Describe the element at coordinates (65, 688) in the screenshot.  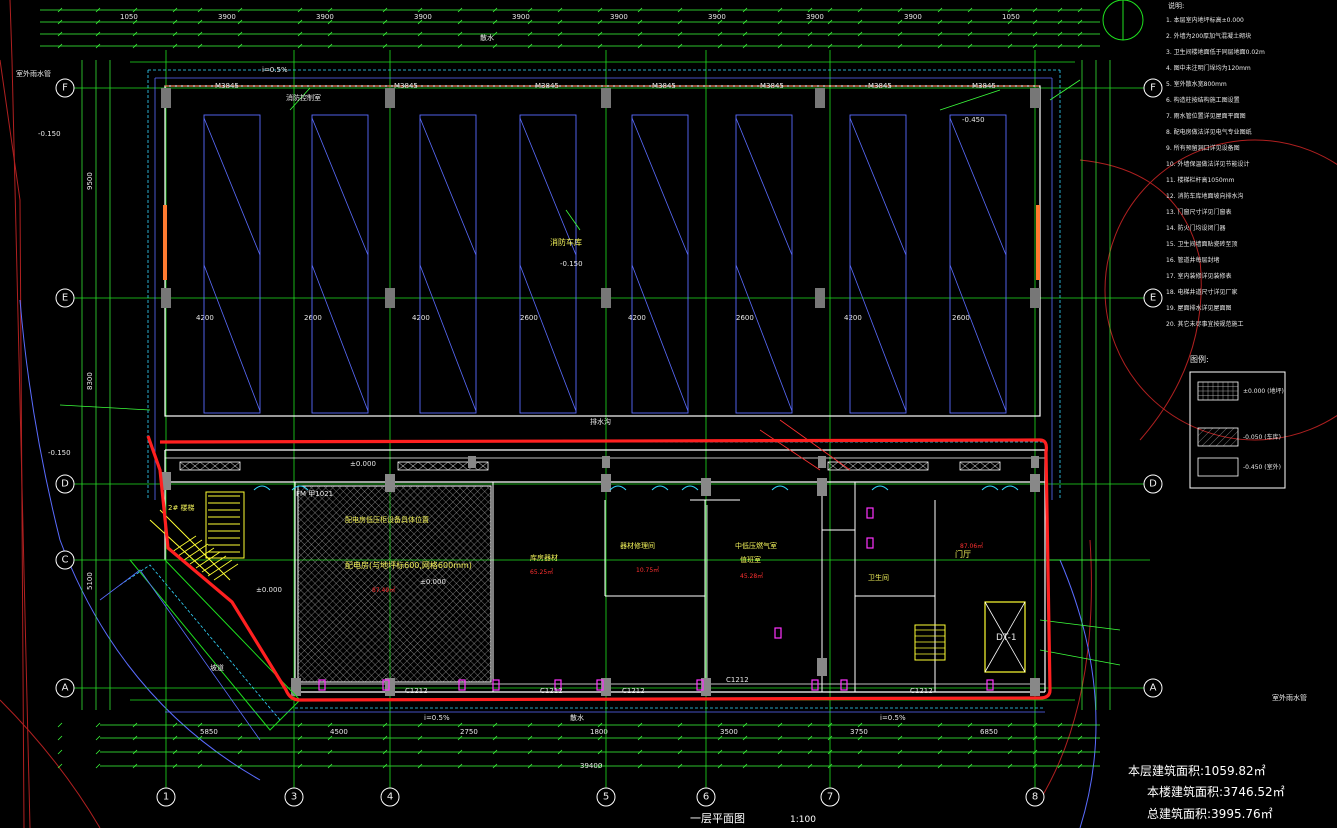
I see `axis-bubble-left-A-label: A` at that location.